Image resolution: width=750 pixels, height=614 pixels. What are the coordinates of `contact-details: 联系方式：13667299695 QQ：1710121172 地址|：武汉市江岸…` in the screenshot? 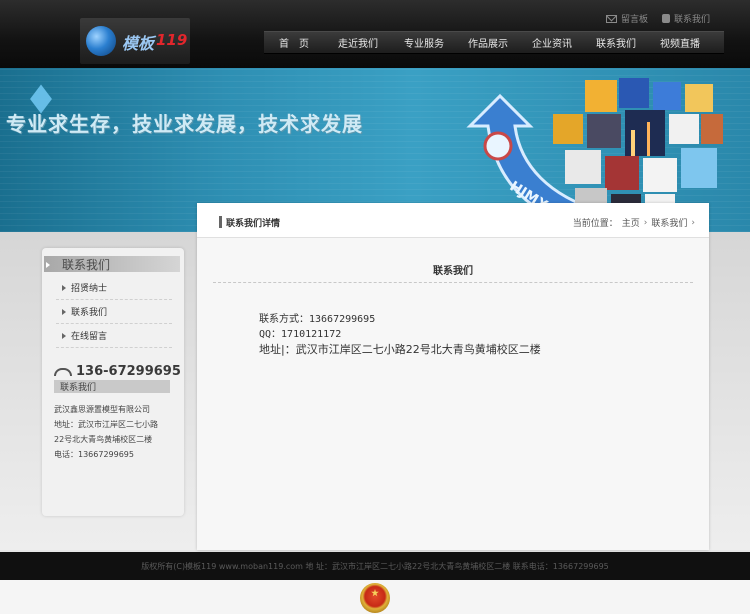 It's located at (400, 334).